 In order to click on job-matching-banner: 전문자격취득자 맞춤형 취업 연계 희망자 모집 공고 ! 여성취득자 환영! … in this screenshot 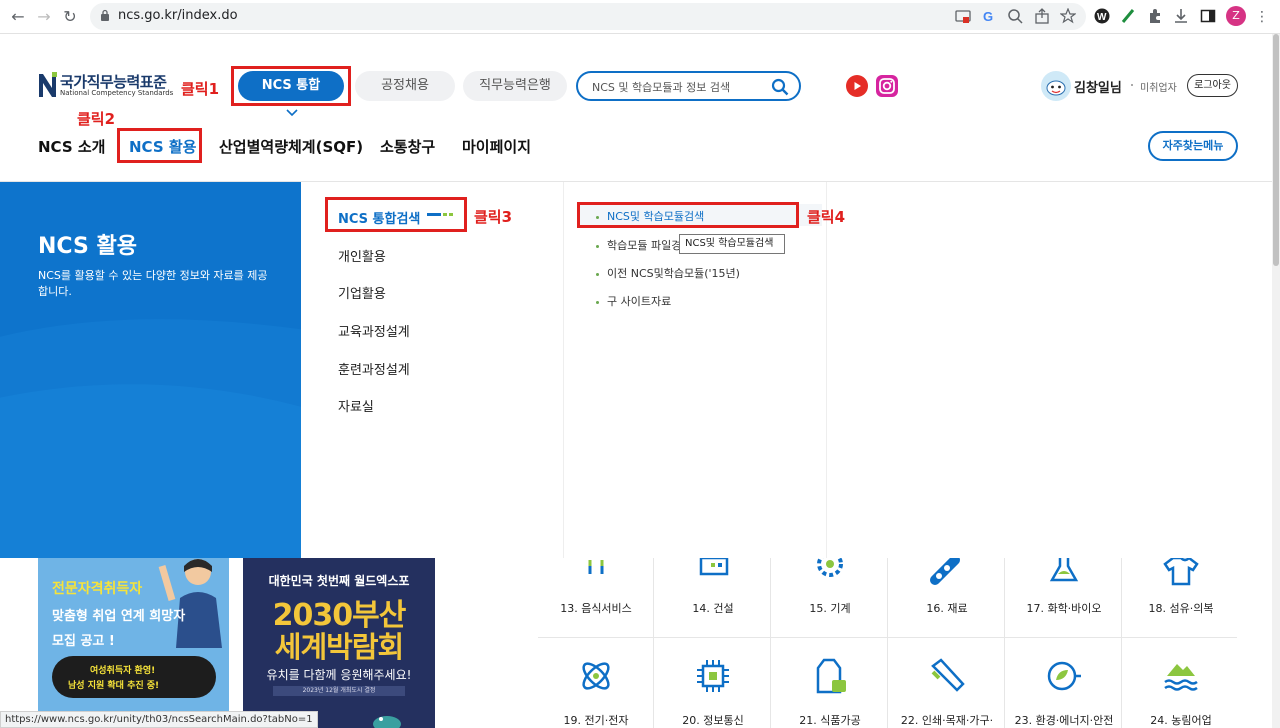, I will do `click(133, 643)`.